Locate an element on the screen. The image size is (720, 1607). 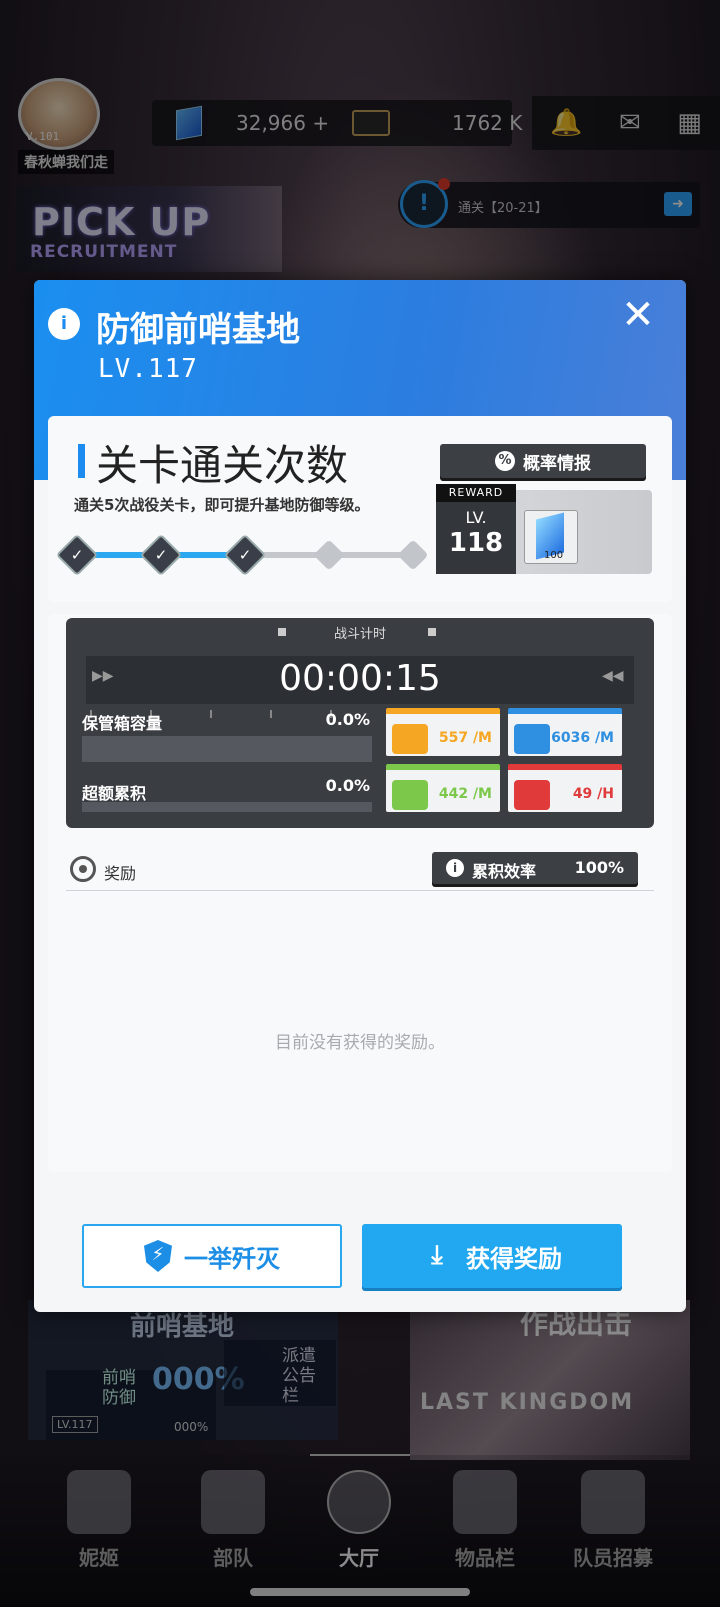
reward-label: 奖励 is located at coordinates (120, 873).